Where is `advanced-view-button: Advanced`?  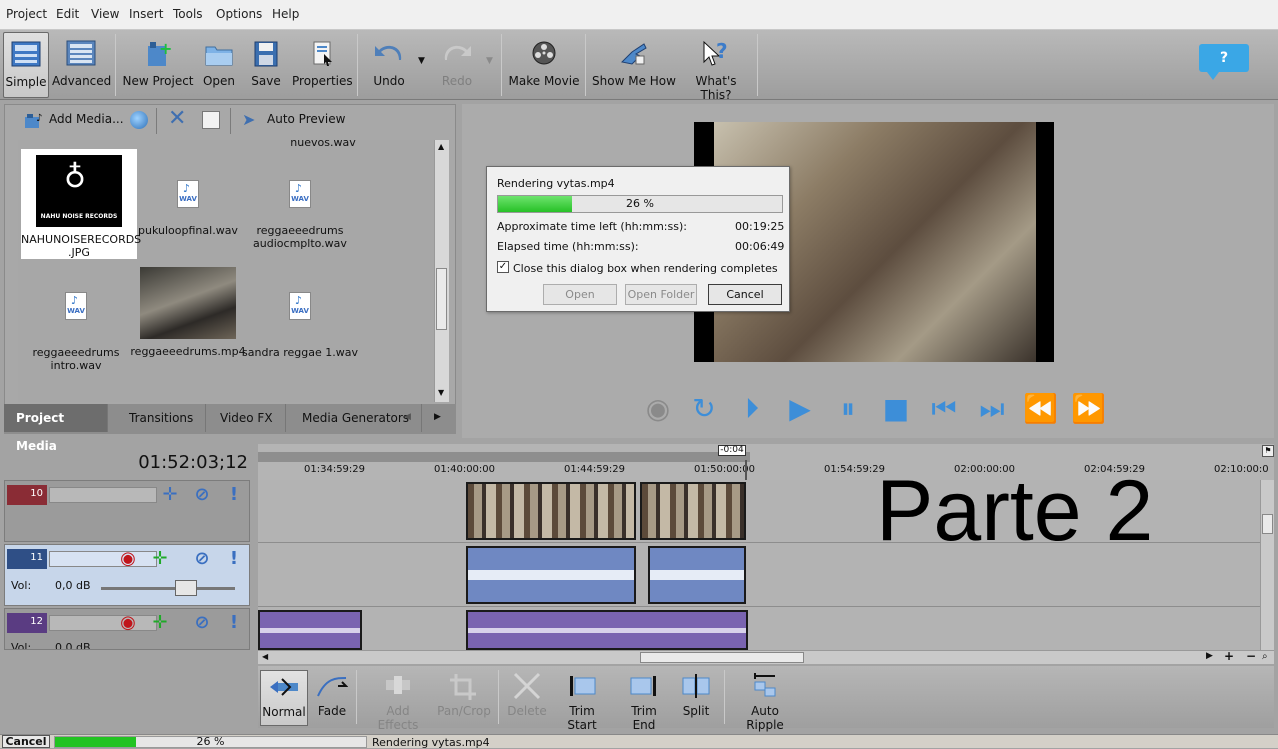 advanced-view-button: Advanced is located at coordinates (81, 65).